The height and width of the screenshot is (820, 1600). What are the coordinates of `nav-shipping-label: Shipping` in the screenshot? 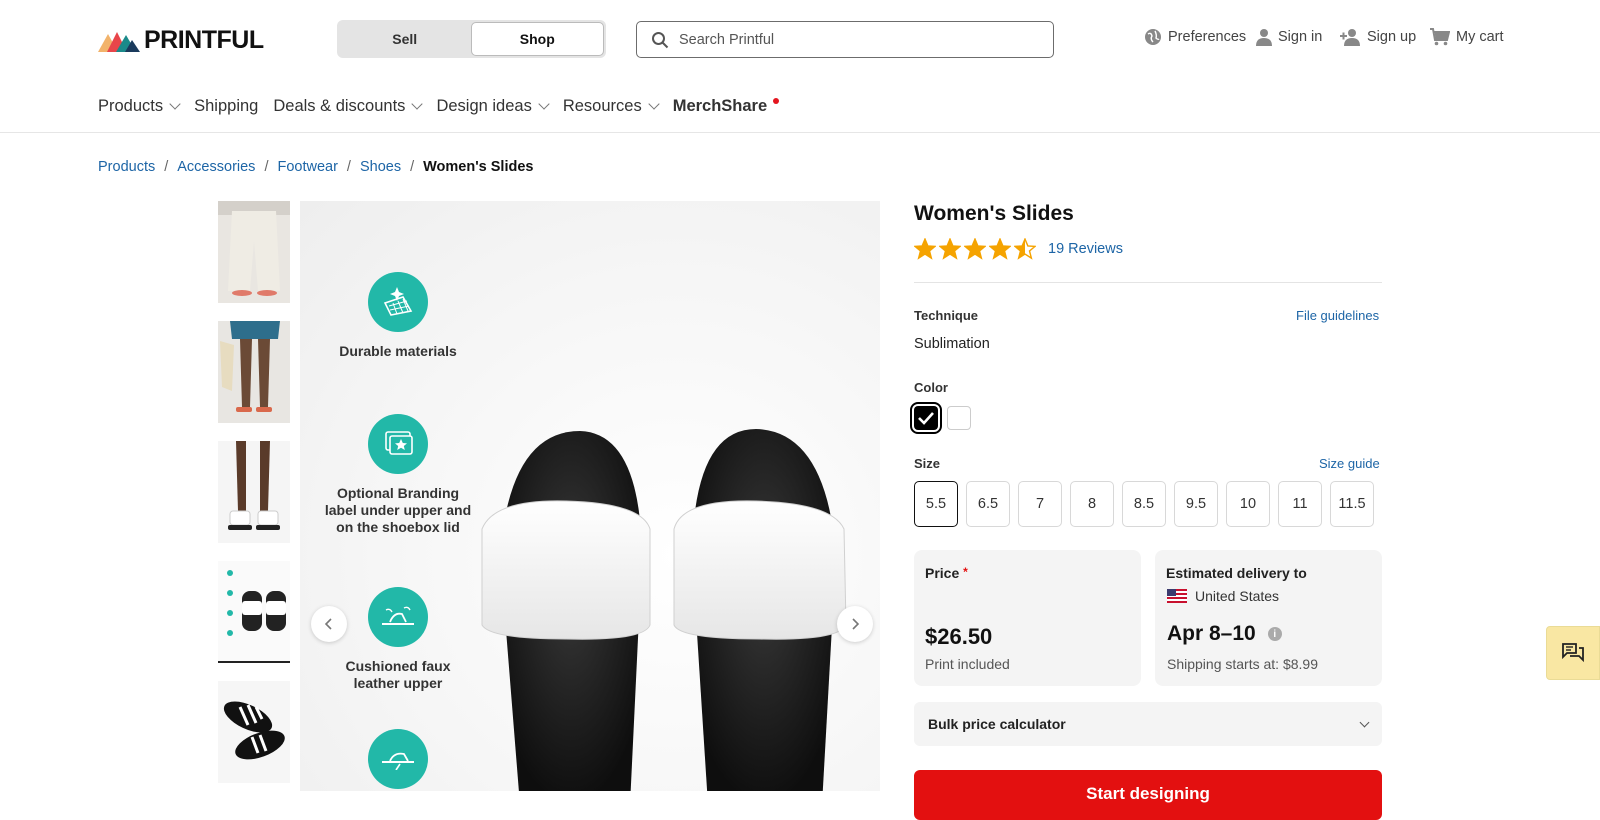 It's located at (226, 105).